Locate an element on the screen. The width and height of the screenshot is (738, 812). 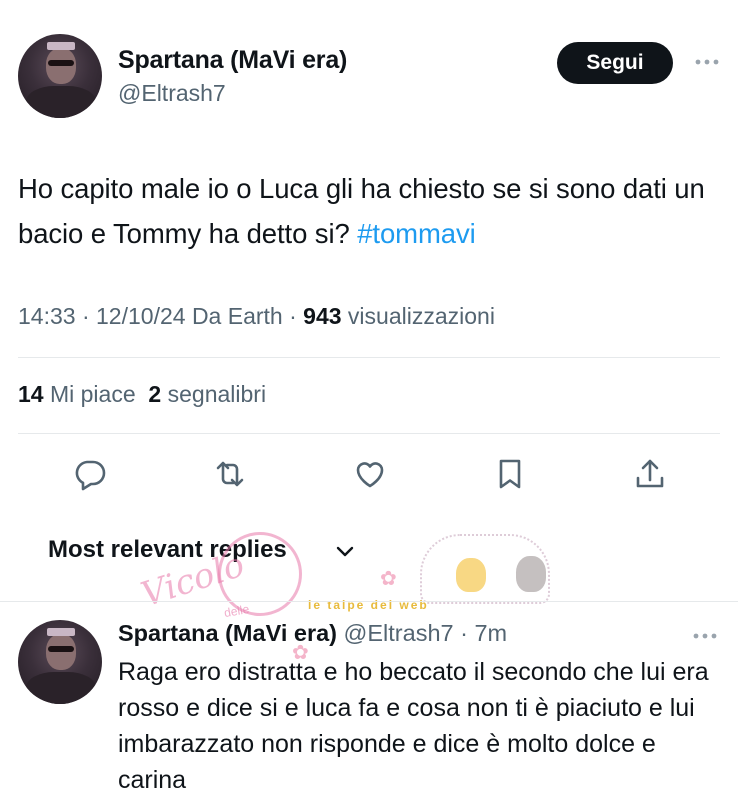
watermark-small: delle is located at coordinates (236, 611).